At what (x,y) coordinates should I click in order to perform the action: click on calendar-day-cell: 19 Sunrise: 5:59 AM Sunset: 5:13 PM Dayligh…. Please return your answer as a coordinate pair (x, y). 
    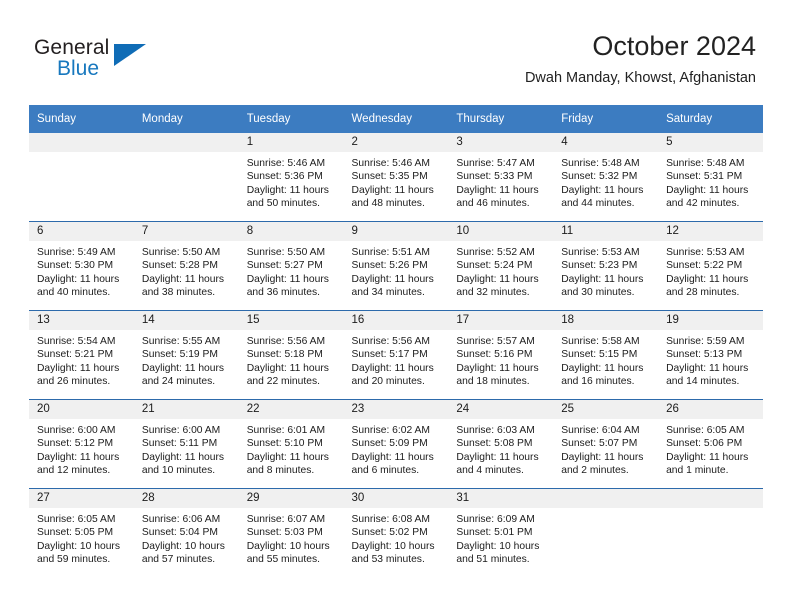
    Looking at the image, I should click on (710, 355).